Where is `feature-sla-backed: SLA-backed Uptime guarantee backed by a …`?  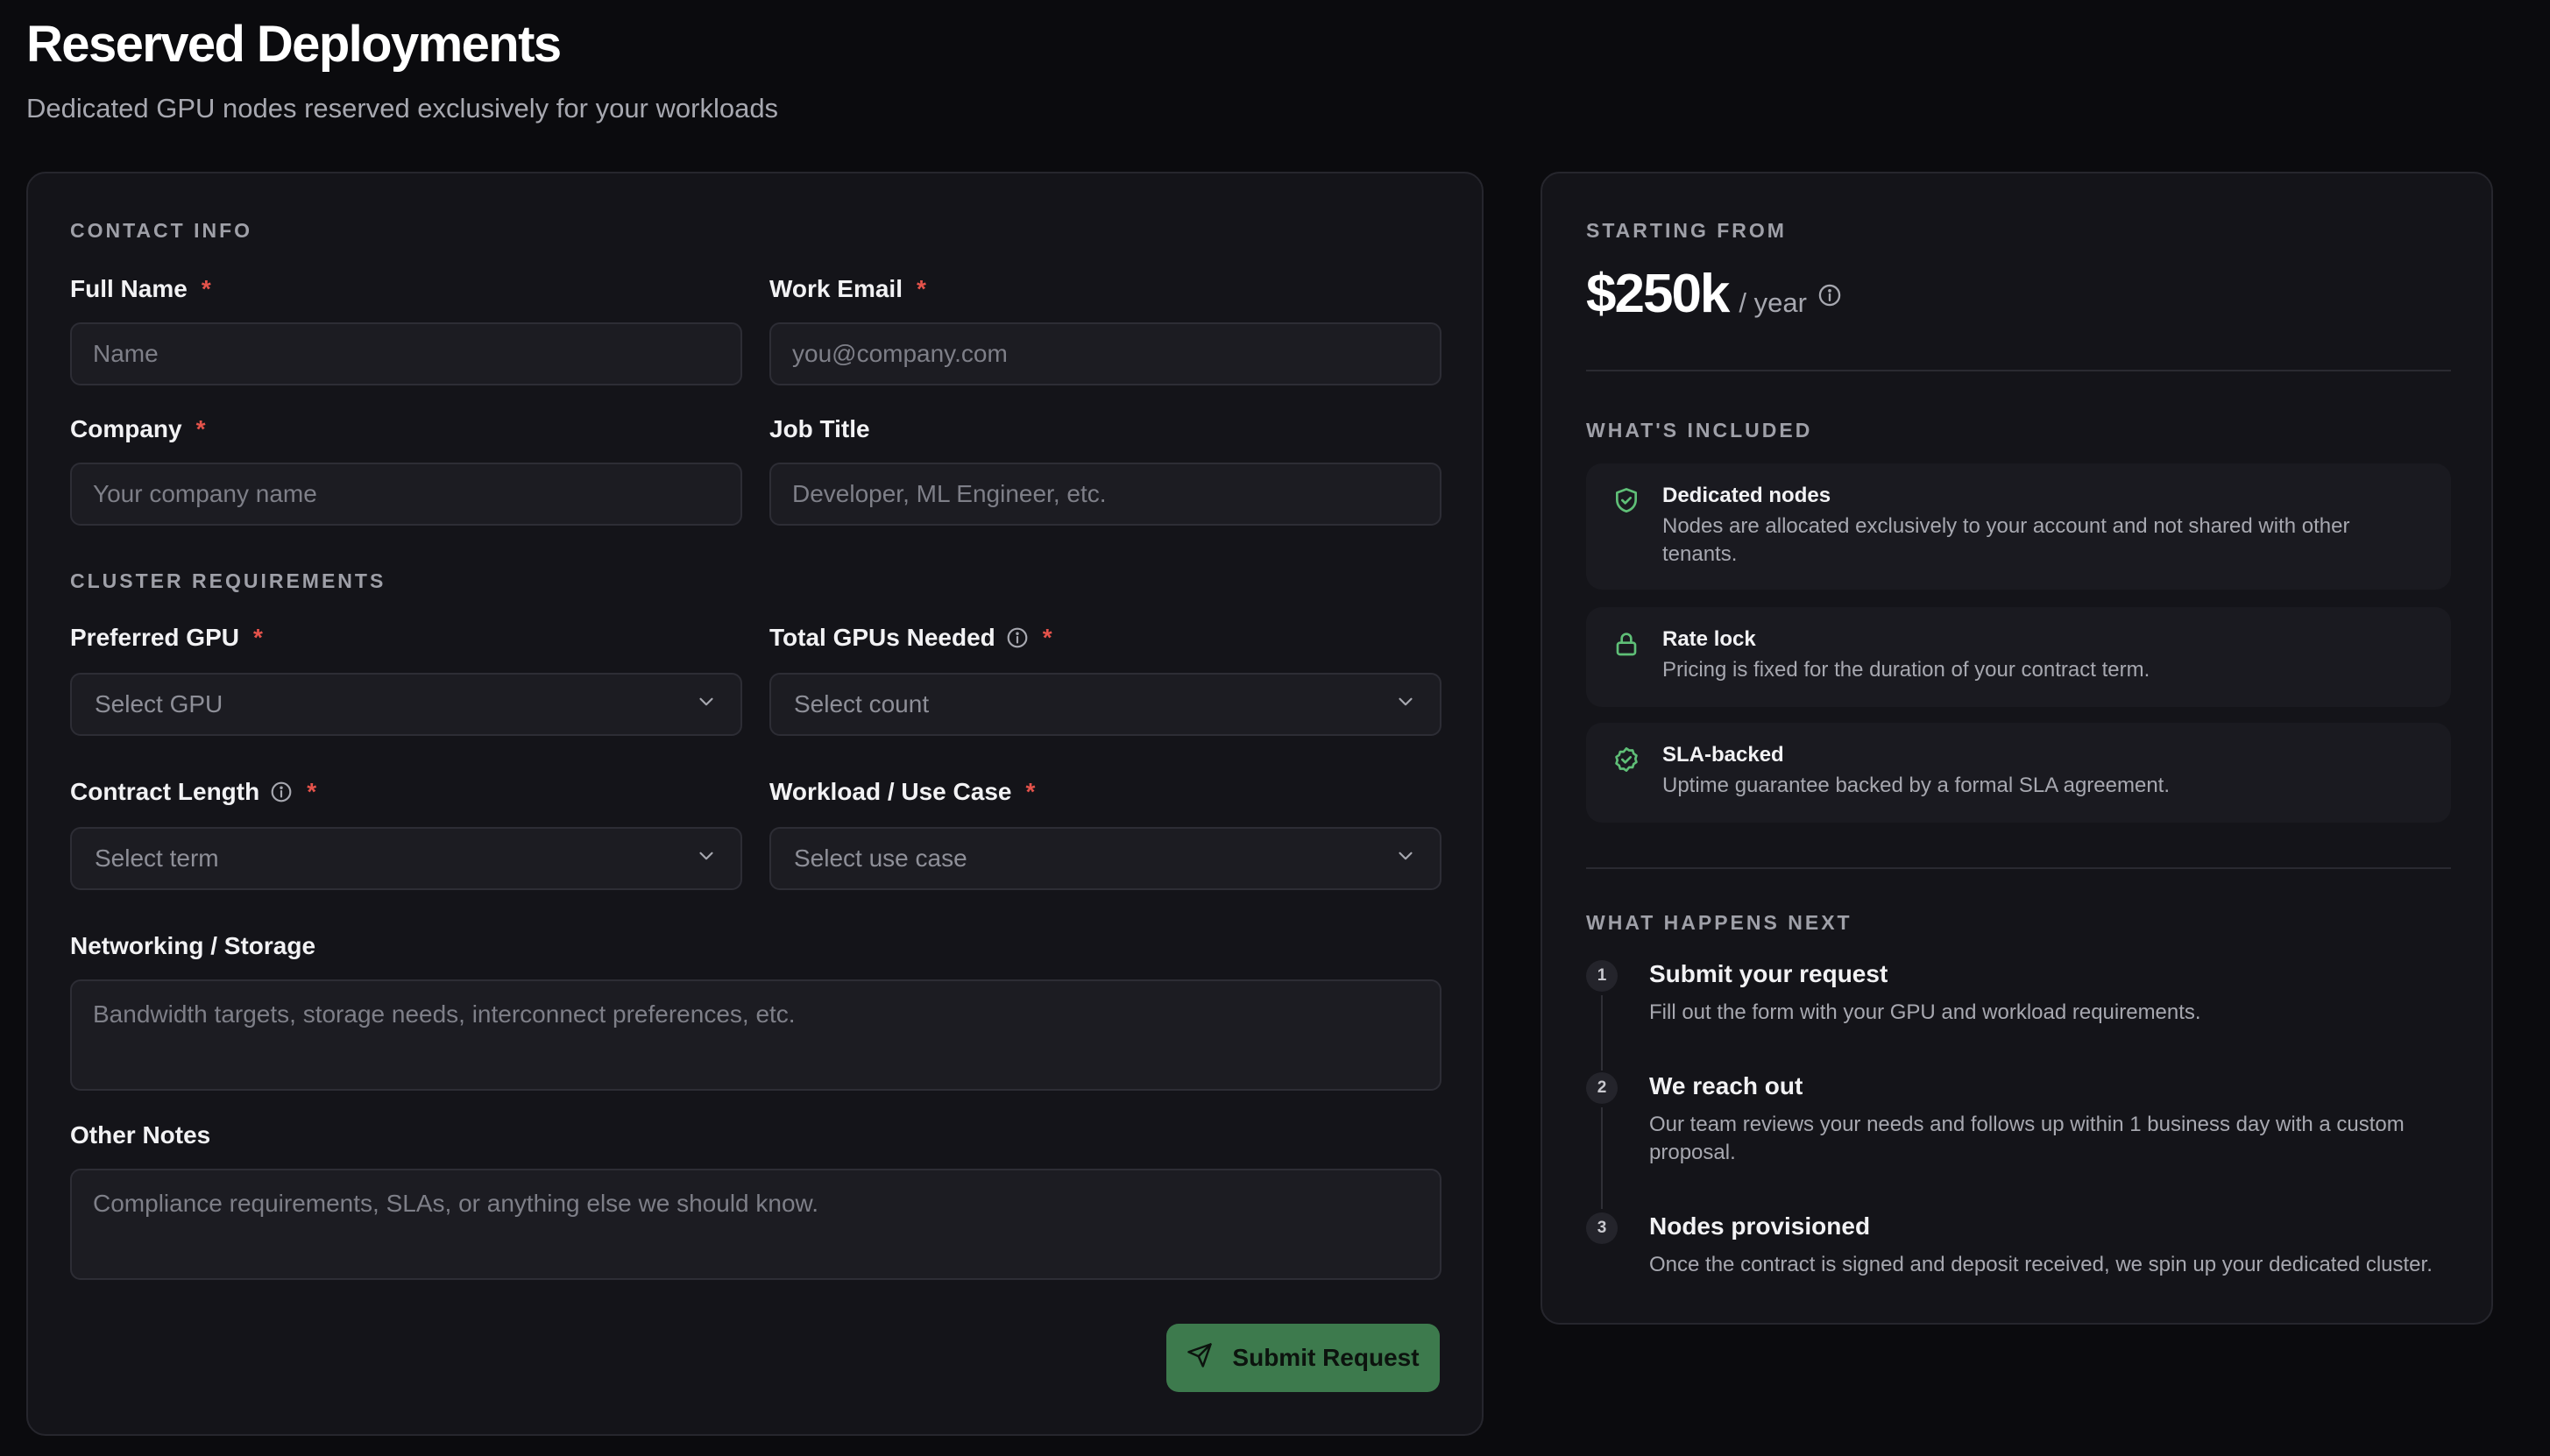 feature-sla-backed: SLA-backed Uptime guarantee backed by a … is located at coordinates (2018, 773).